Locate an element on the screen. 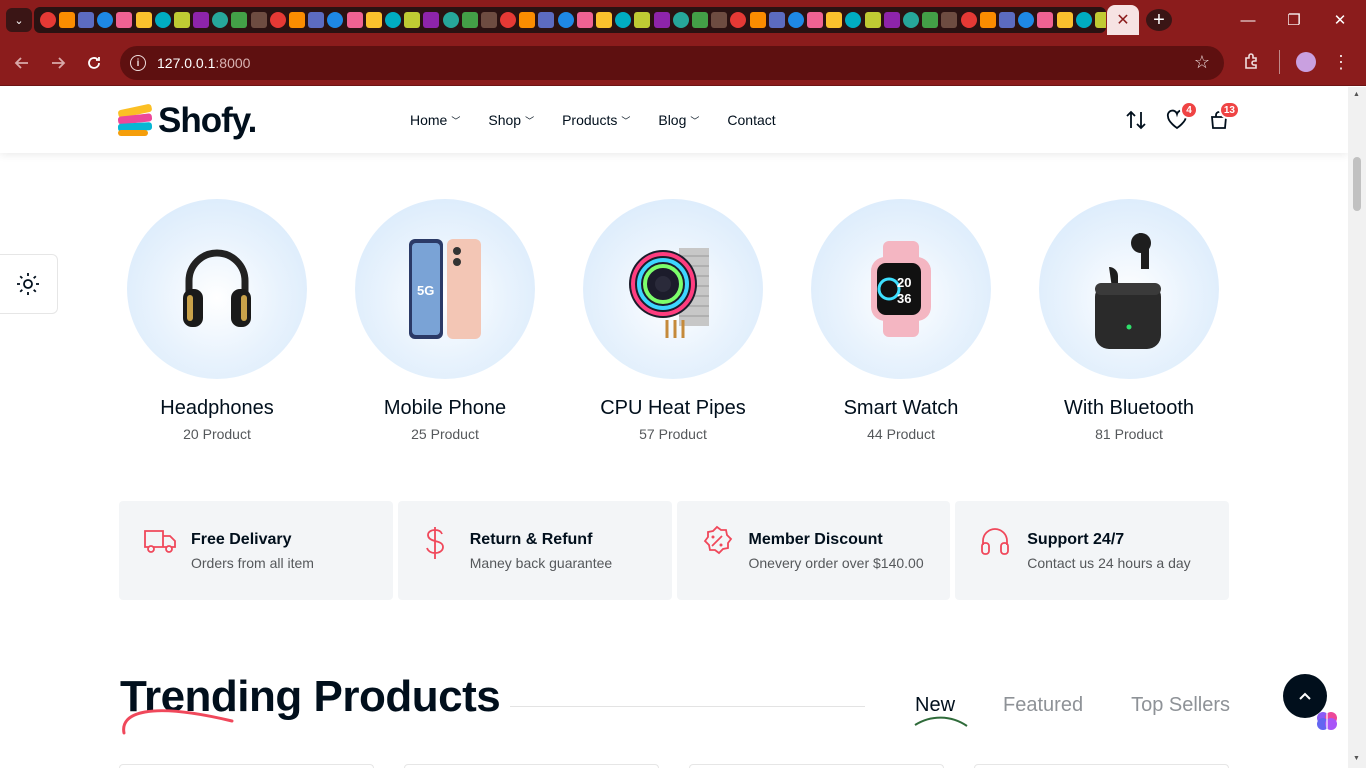 The image size is (1366, 768). close-window-button: ✕ is located at coordinates (1340, 20).